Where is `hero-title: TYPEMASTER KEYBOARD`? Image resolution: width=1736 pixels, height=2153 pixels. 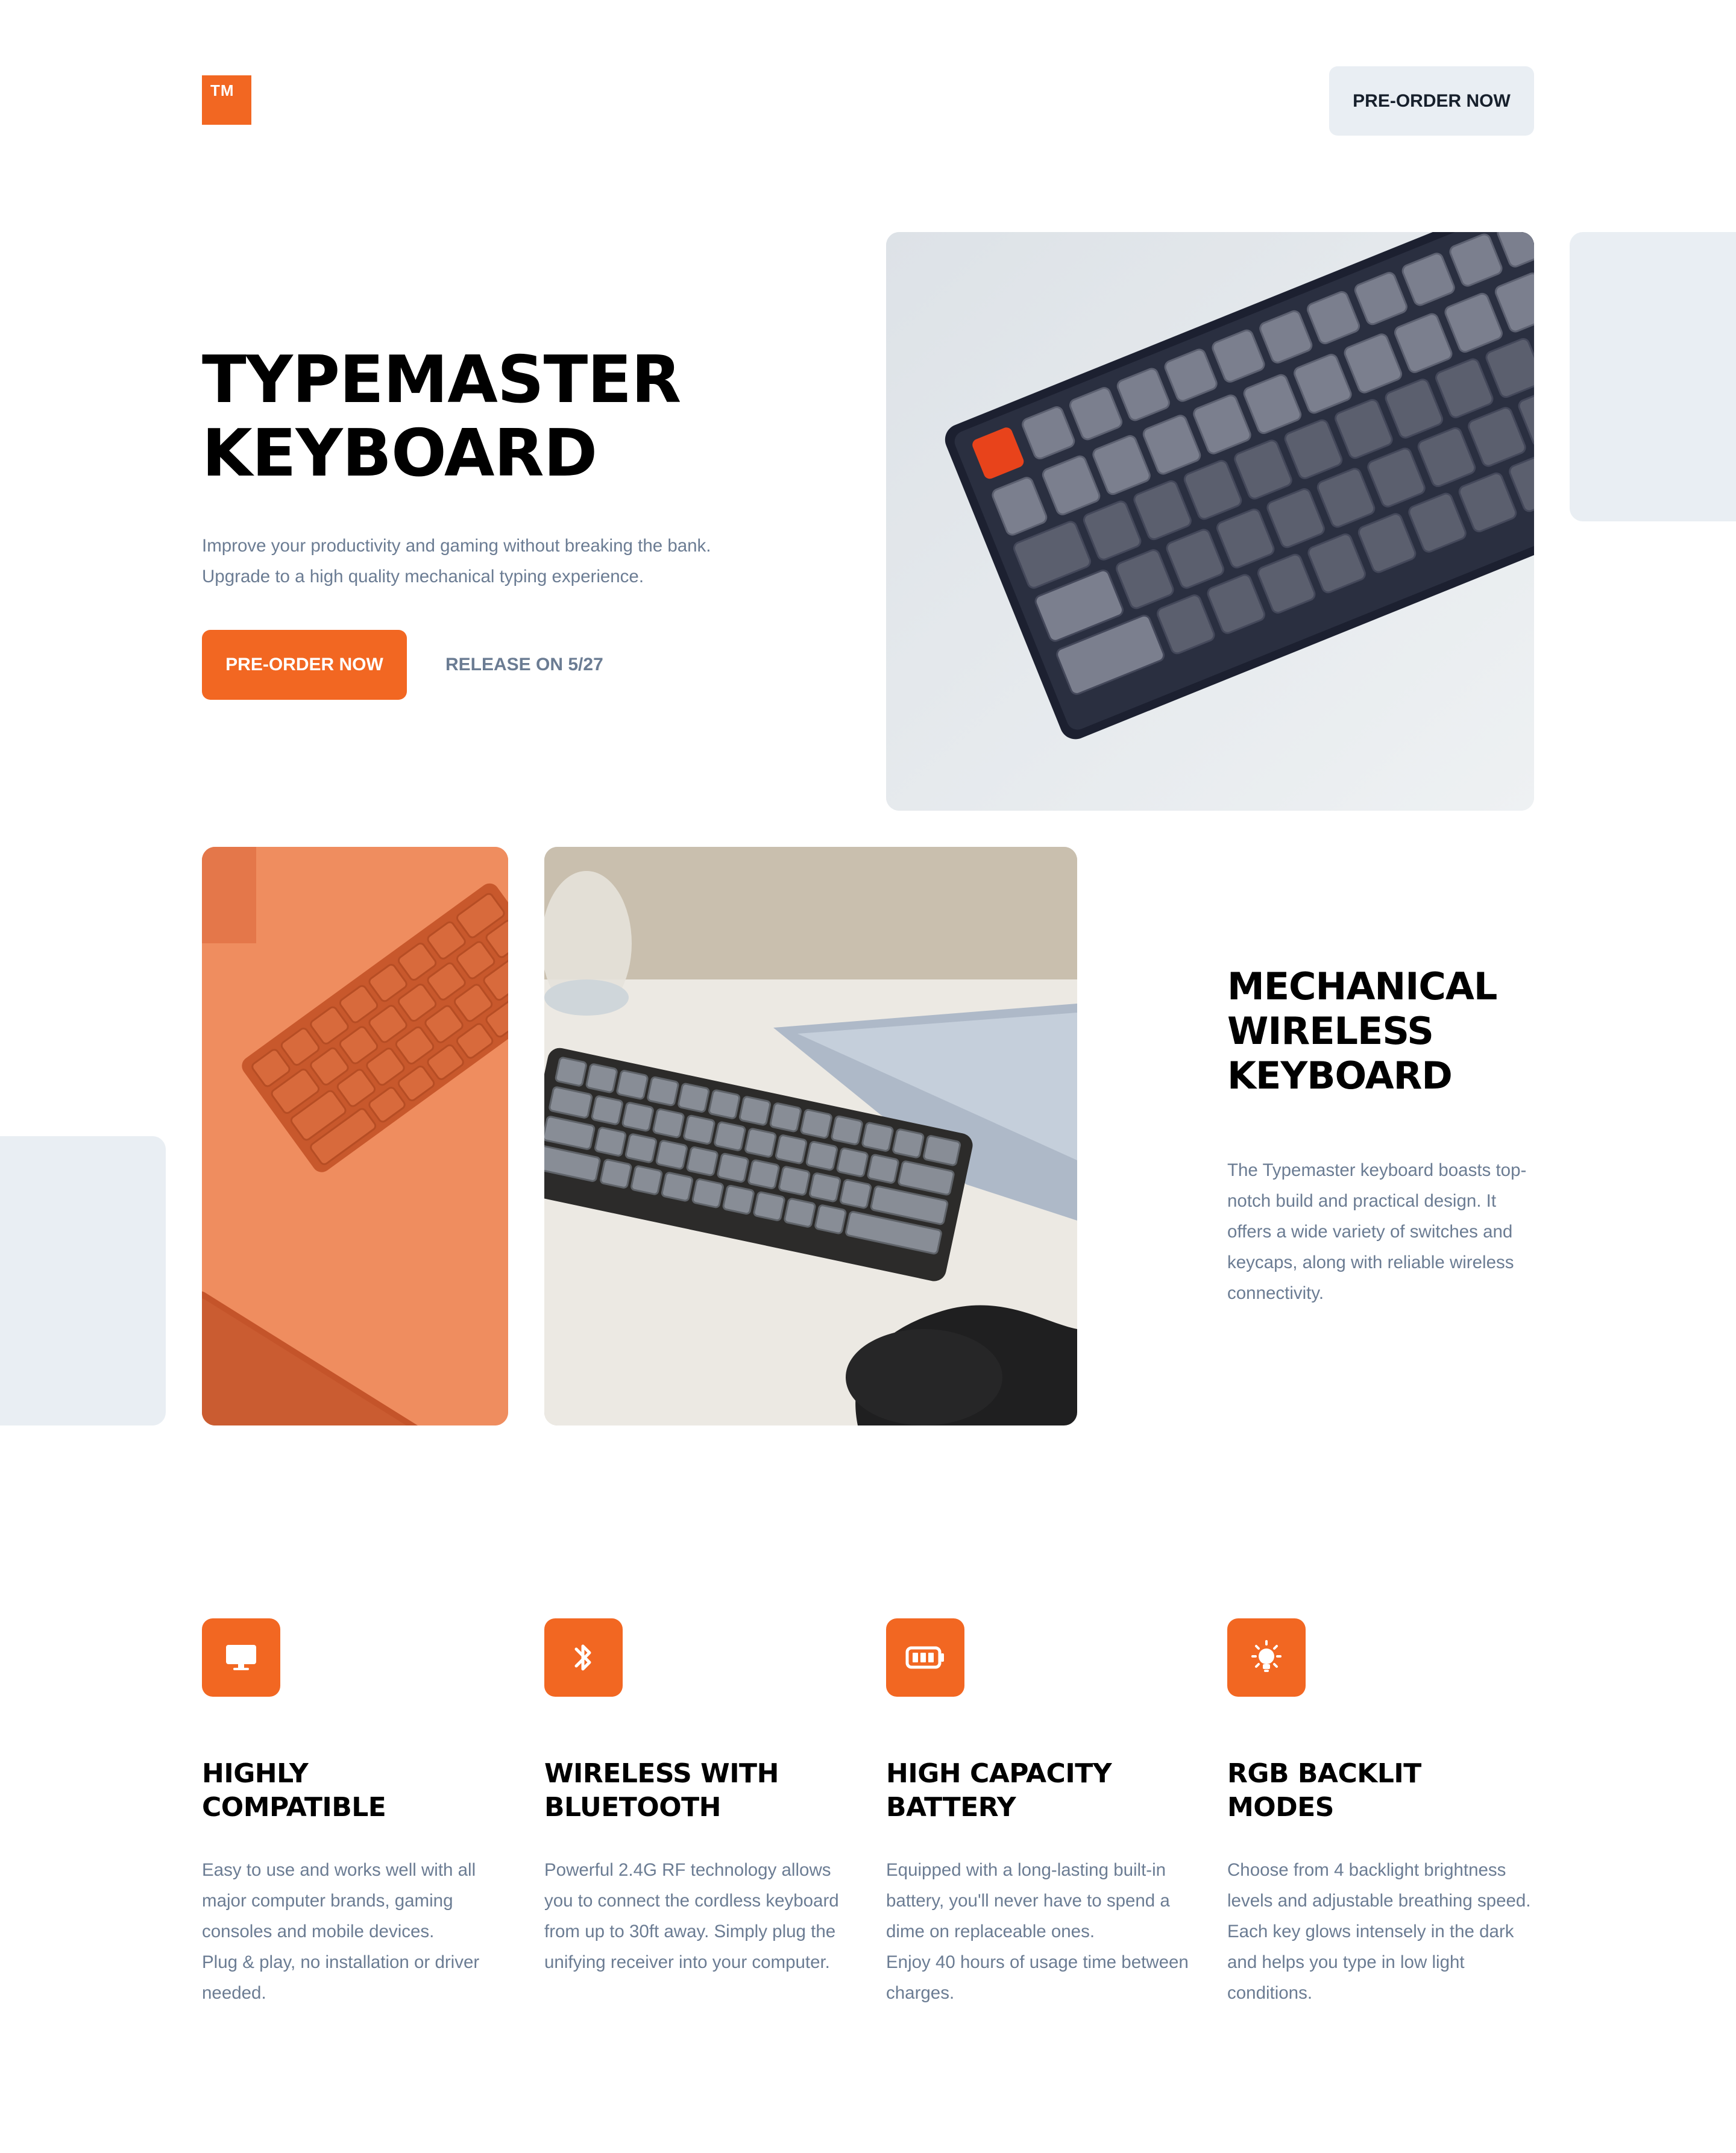 hero-title: TYPEMASTER KEYBOARD is located at coordinates (441, 417).